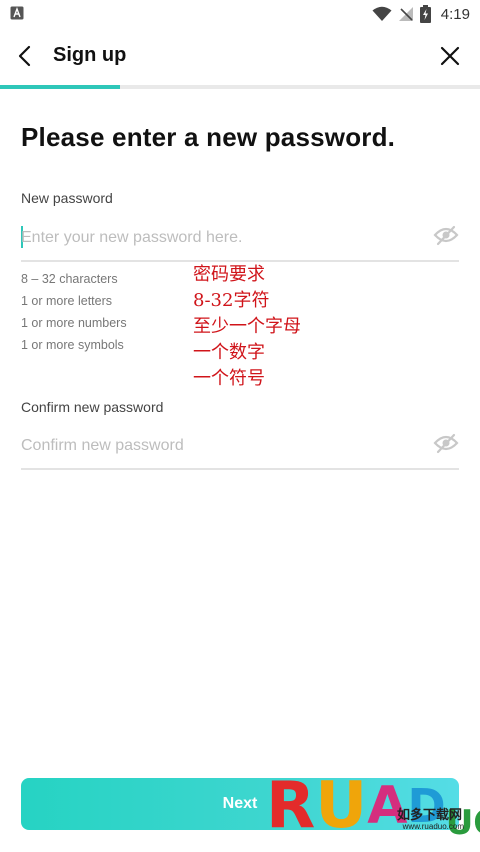 The width and height of the screenshot is (480, 852). Describe the element at coordinates (26, 56) in the screenshot. I see `back-arrow-icon` at that location.